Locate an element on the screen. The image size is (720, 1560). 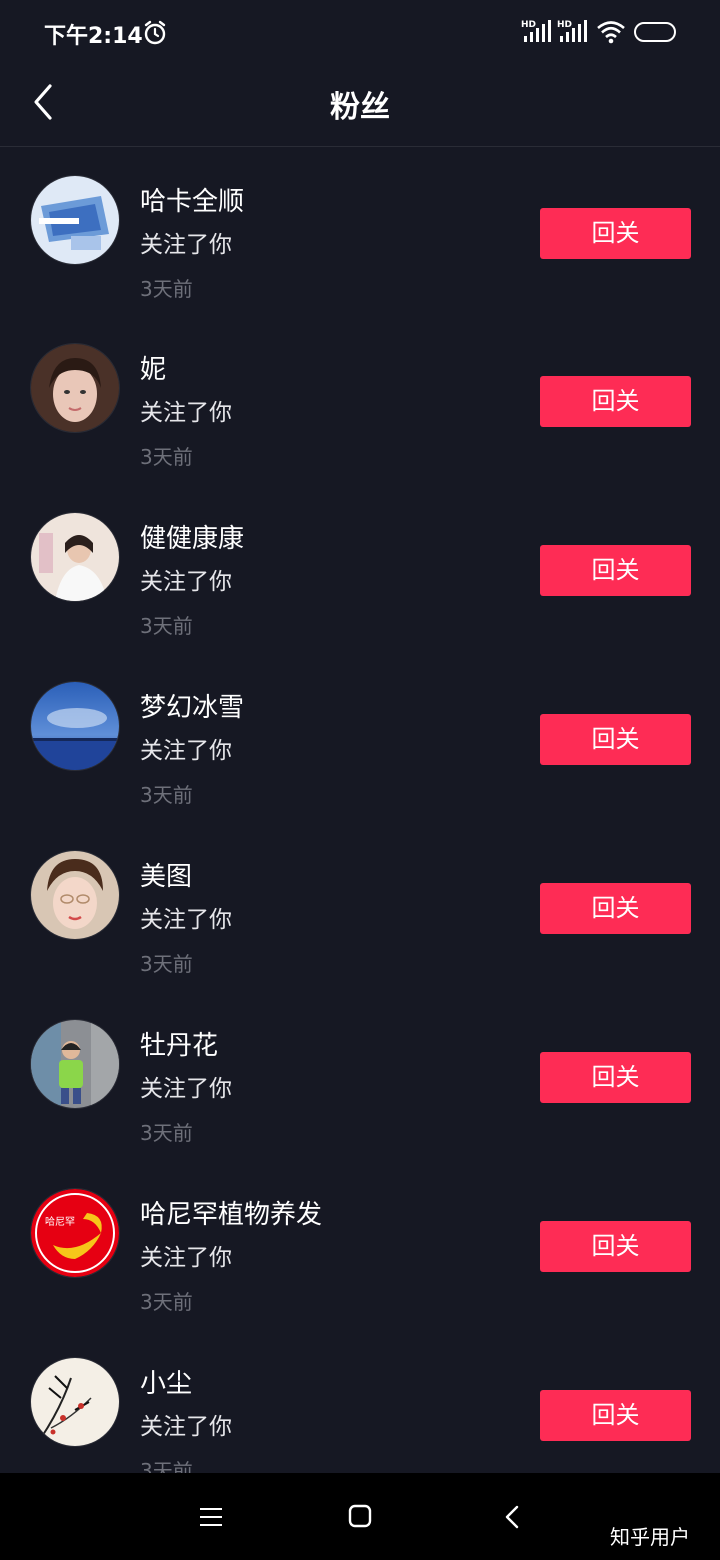
follower-name: 美图 is located at coordinates (166, 874).